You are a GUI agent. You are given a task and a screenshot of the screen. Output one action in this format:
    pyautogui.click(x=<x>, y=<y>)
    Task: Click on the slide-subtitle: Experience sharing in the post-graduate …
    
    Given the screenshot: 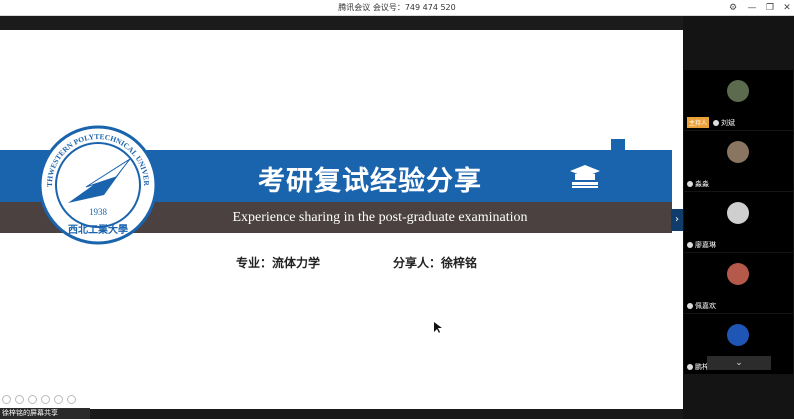 What is the action you would take?
    pyautogui.click(x=380, y=217)
    